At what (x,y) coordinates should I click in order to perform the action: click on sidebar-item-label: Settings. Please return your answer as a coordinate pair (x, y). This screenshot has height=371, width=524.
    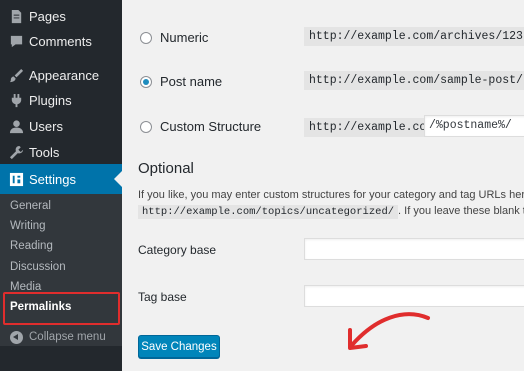
    Looking at the image, I should click on (52, 179).